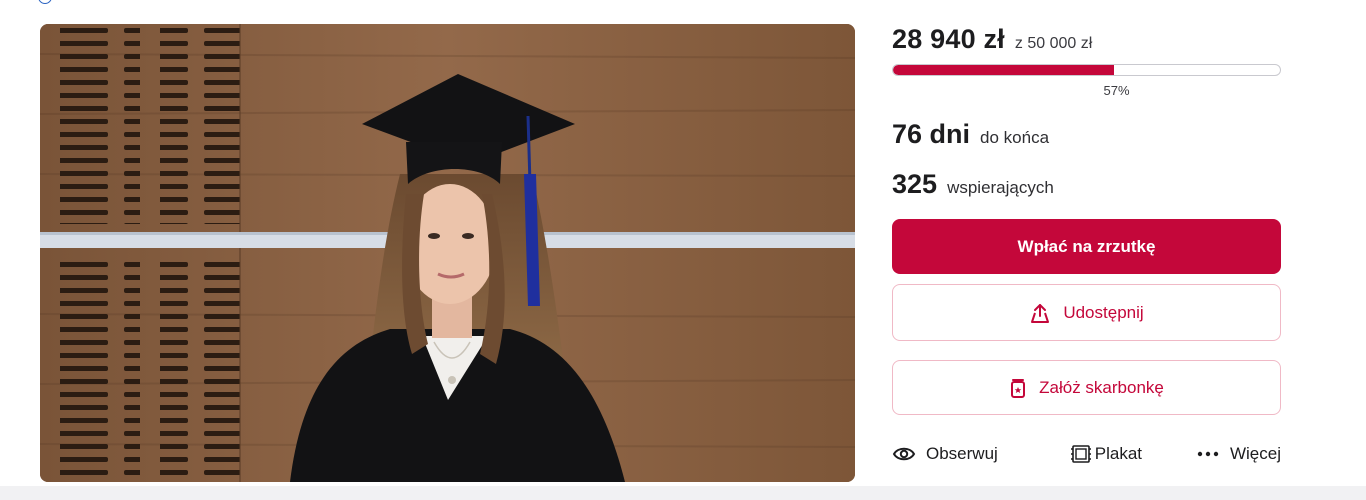 This screenshot has width=1366, height=500. I want to click on top-link-fragment, so click(45, 2).